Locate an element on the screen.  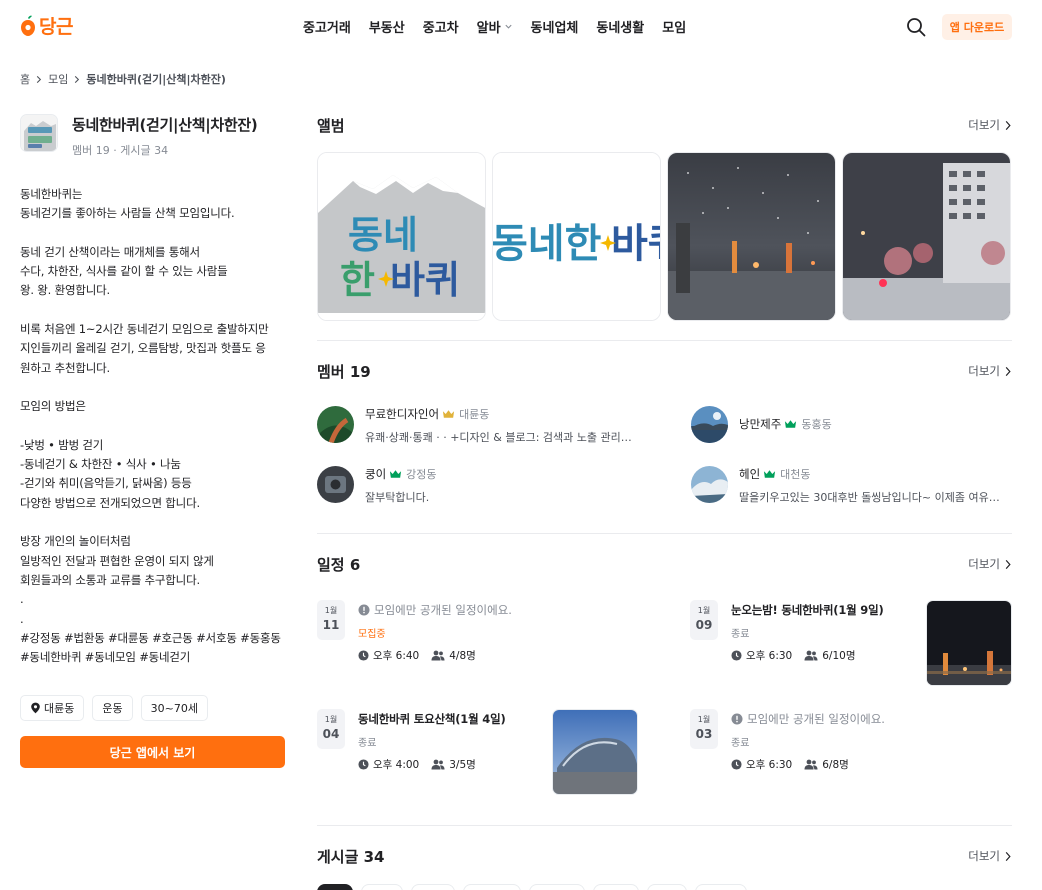
album-photo: 동네 한 바퀴 is located at coordinates (401, 236).